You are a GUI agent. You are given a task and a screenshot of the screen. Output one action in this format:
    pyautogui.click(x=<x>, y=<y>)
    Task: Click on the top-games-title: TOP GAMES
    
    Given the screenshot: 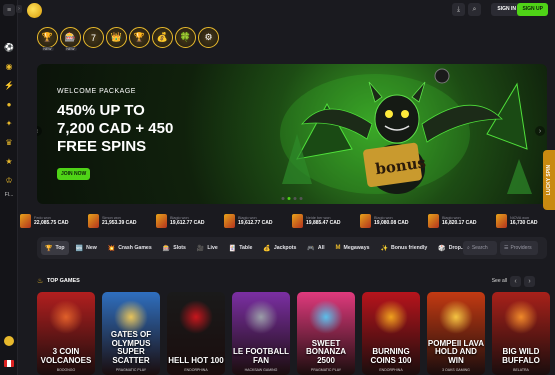 What is the action you would take?
    pyautogui.click(x=63, y=281)
    